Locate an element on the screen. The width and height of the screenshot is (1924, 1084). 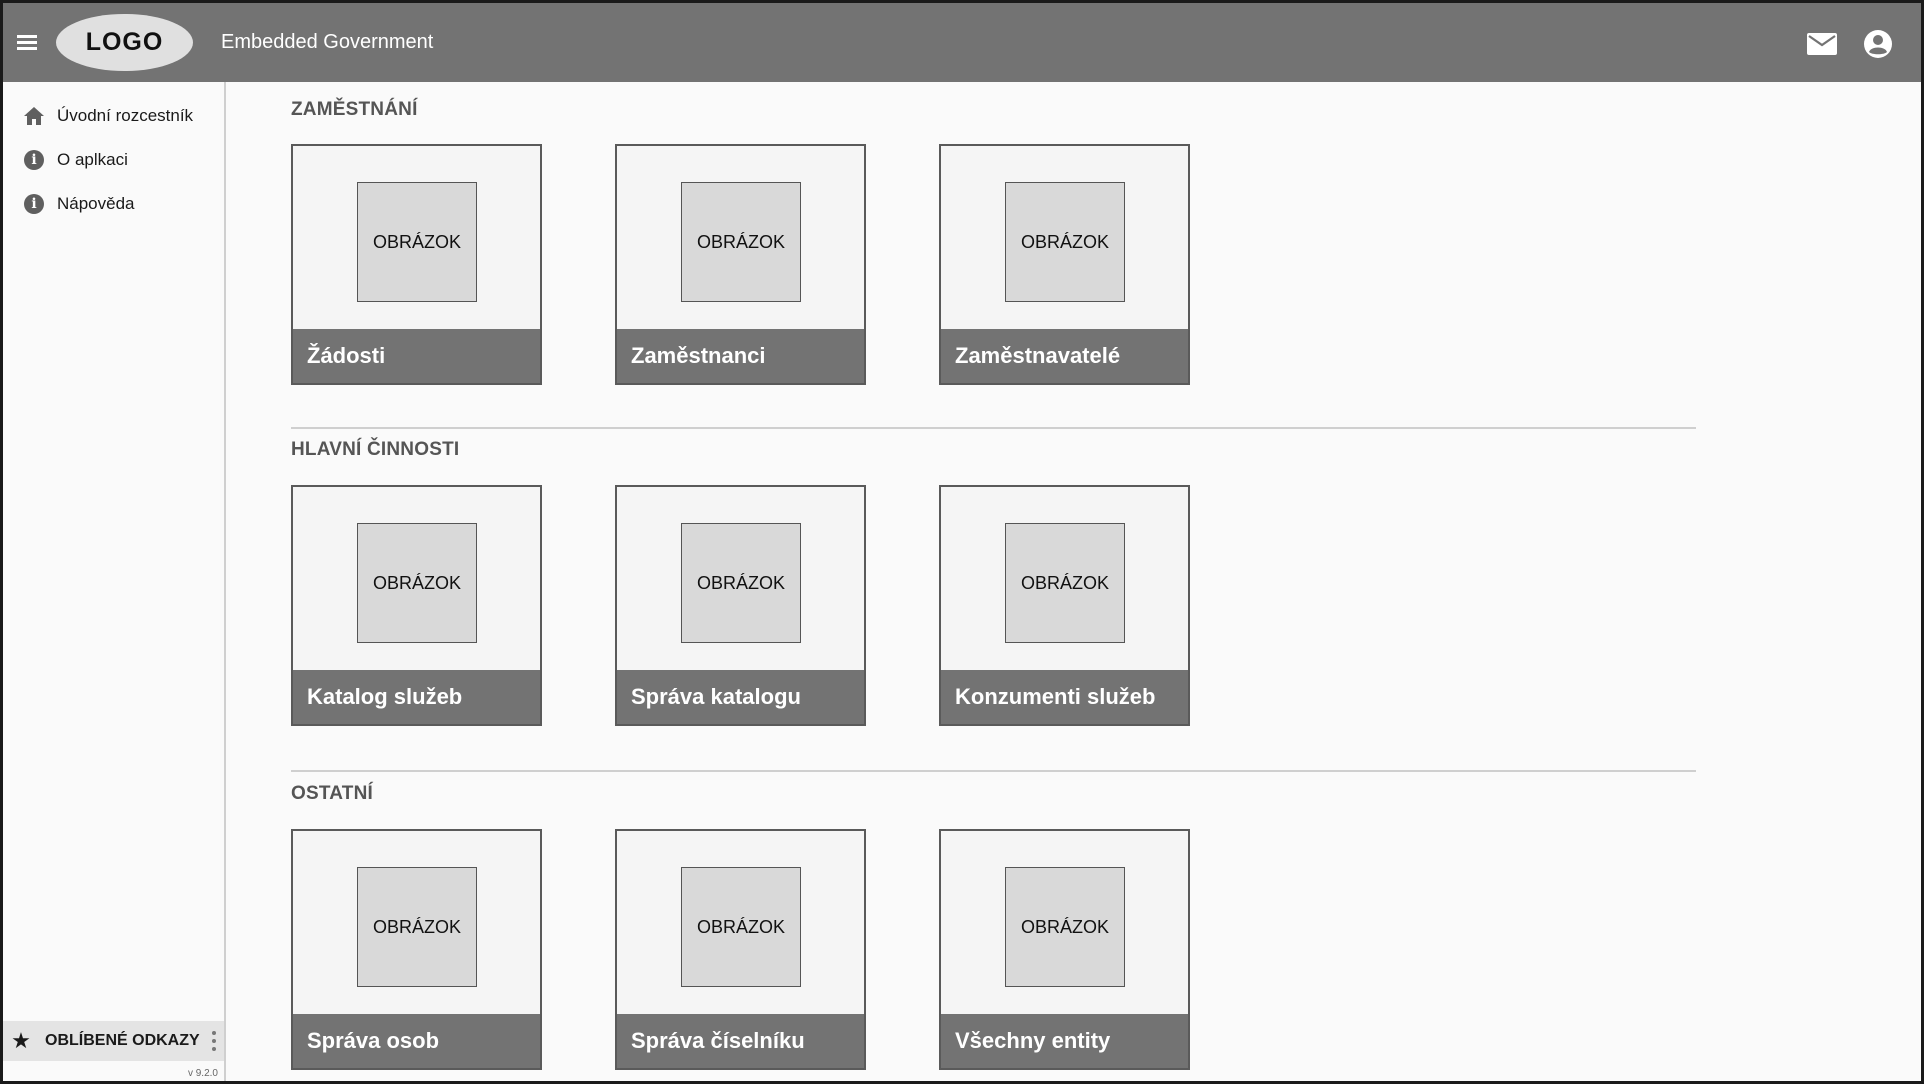
tile-label: Katalog služeb is located at coordinates (385, 696).